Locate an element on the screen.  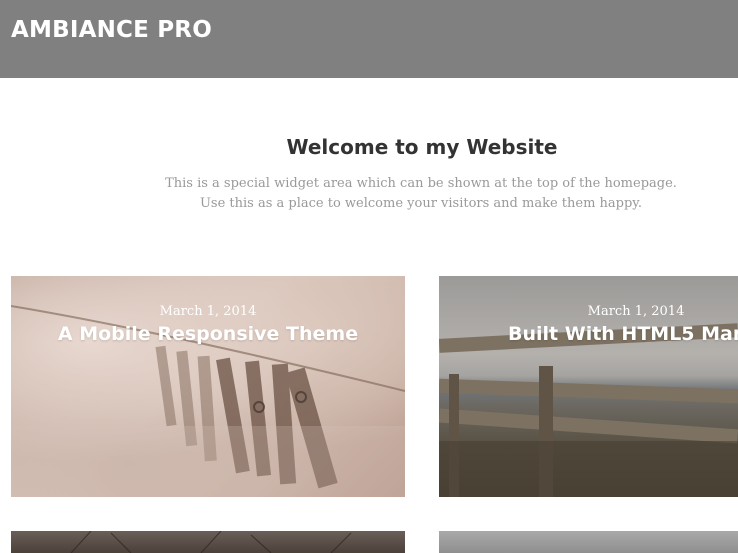
post-title: Built With HTML5 Mark is located at coordinates (623, 334).